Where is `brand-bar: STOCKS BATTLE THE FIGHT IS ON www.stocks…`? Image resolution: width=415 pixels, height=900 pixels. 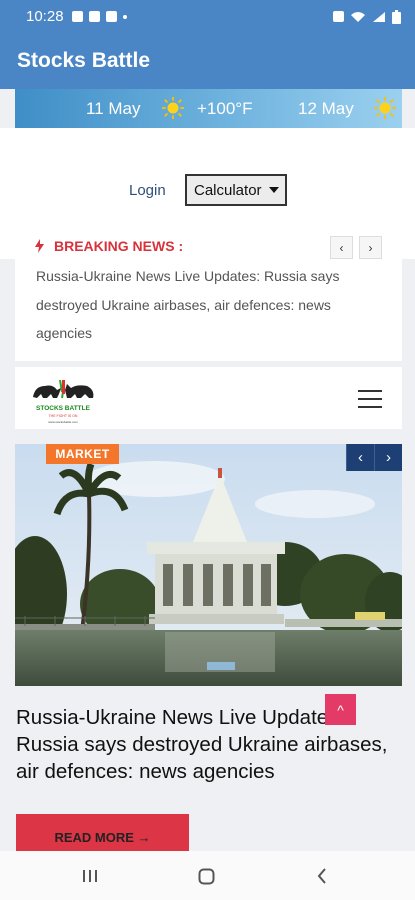
brand-bar: STOCKS BATTLE THE FIGHT IS ON www.stocks… is located at coordinates (208, 398).